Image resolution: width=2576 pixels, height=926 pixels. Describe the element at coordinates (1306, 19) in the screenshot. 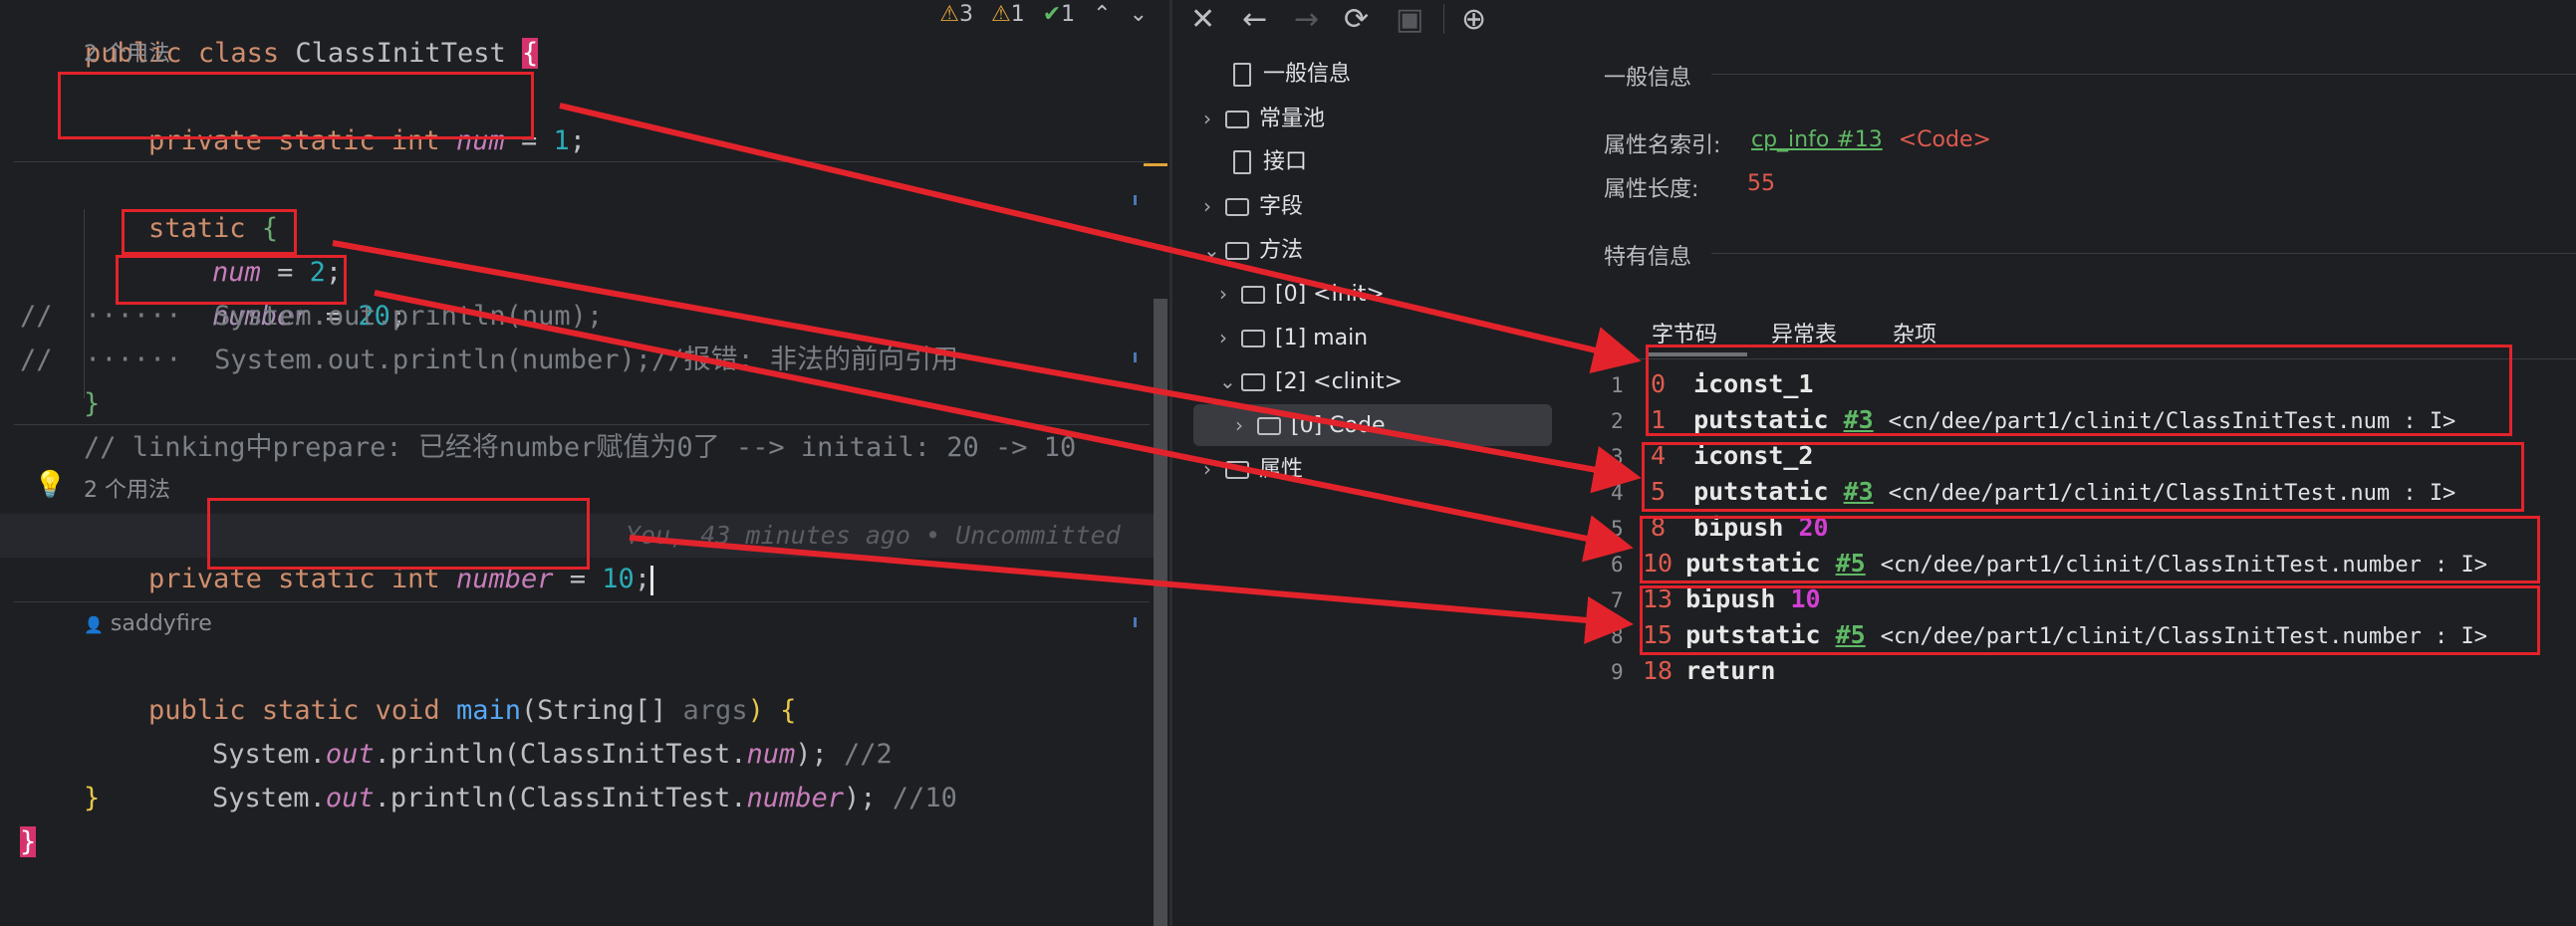

I see `forward-arrow-icon: →` at that location.